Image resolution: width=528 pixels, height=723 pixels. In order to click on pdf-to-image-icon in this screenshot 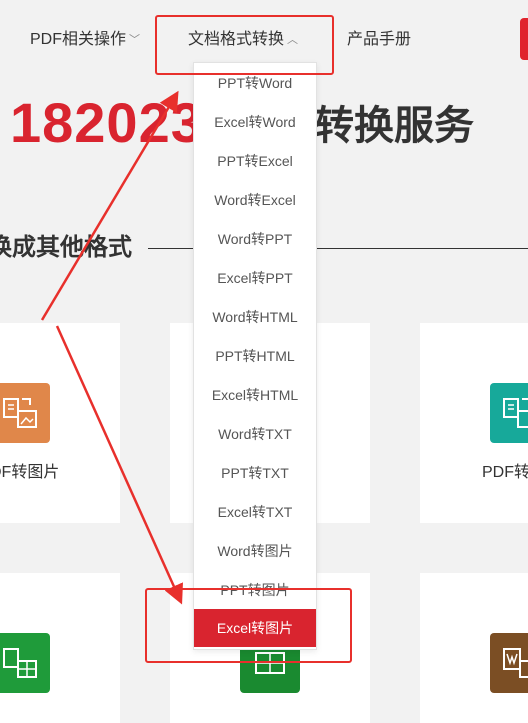, I will do `click(25, 413)`.